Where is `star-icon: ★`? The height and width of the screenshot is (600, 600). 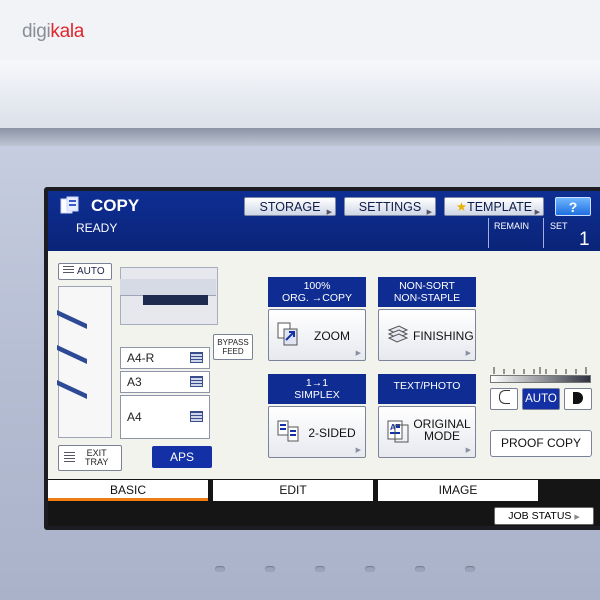
star-icon: ★ is located at coordinates (461, 207).